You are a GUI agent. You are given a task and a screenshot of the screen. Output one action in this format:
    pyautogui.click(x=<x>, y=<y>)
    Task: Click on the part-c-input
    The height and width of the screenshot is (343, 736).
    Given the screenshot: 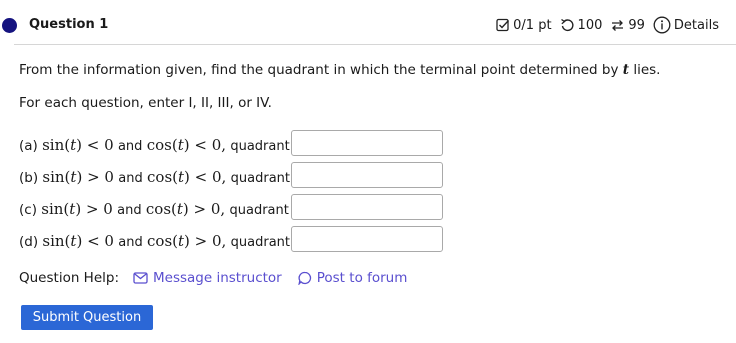 What is the action you would take?
    pyautogui.click(x=367, y=207)
    